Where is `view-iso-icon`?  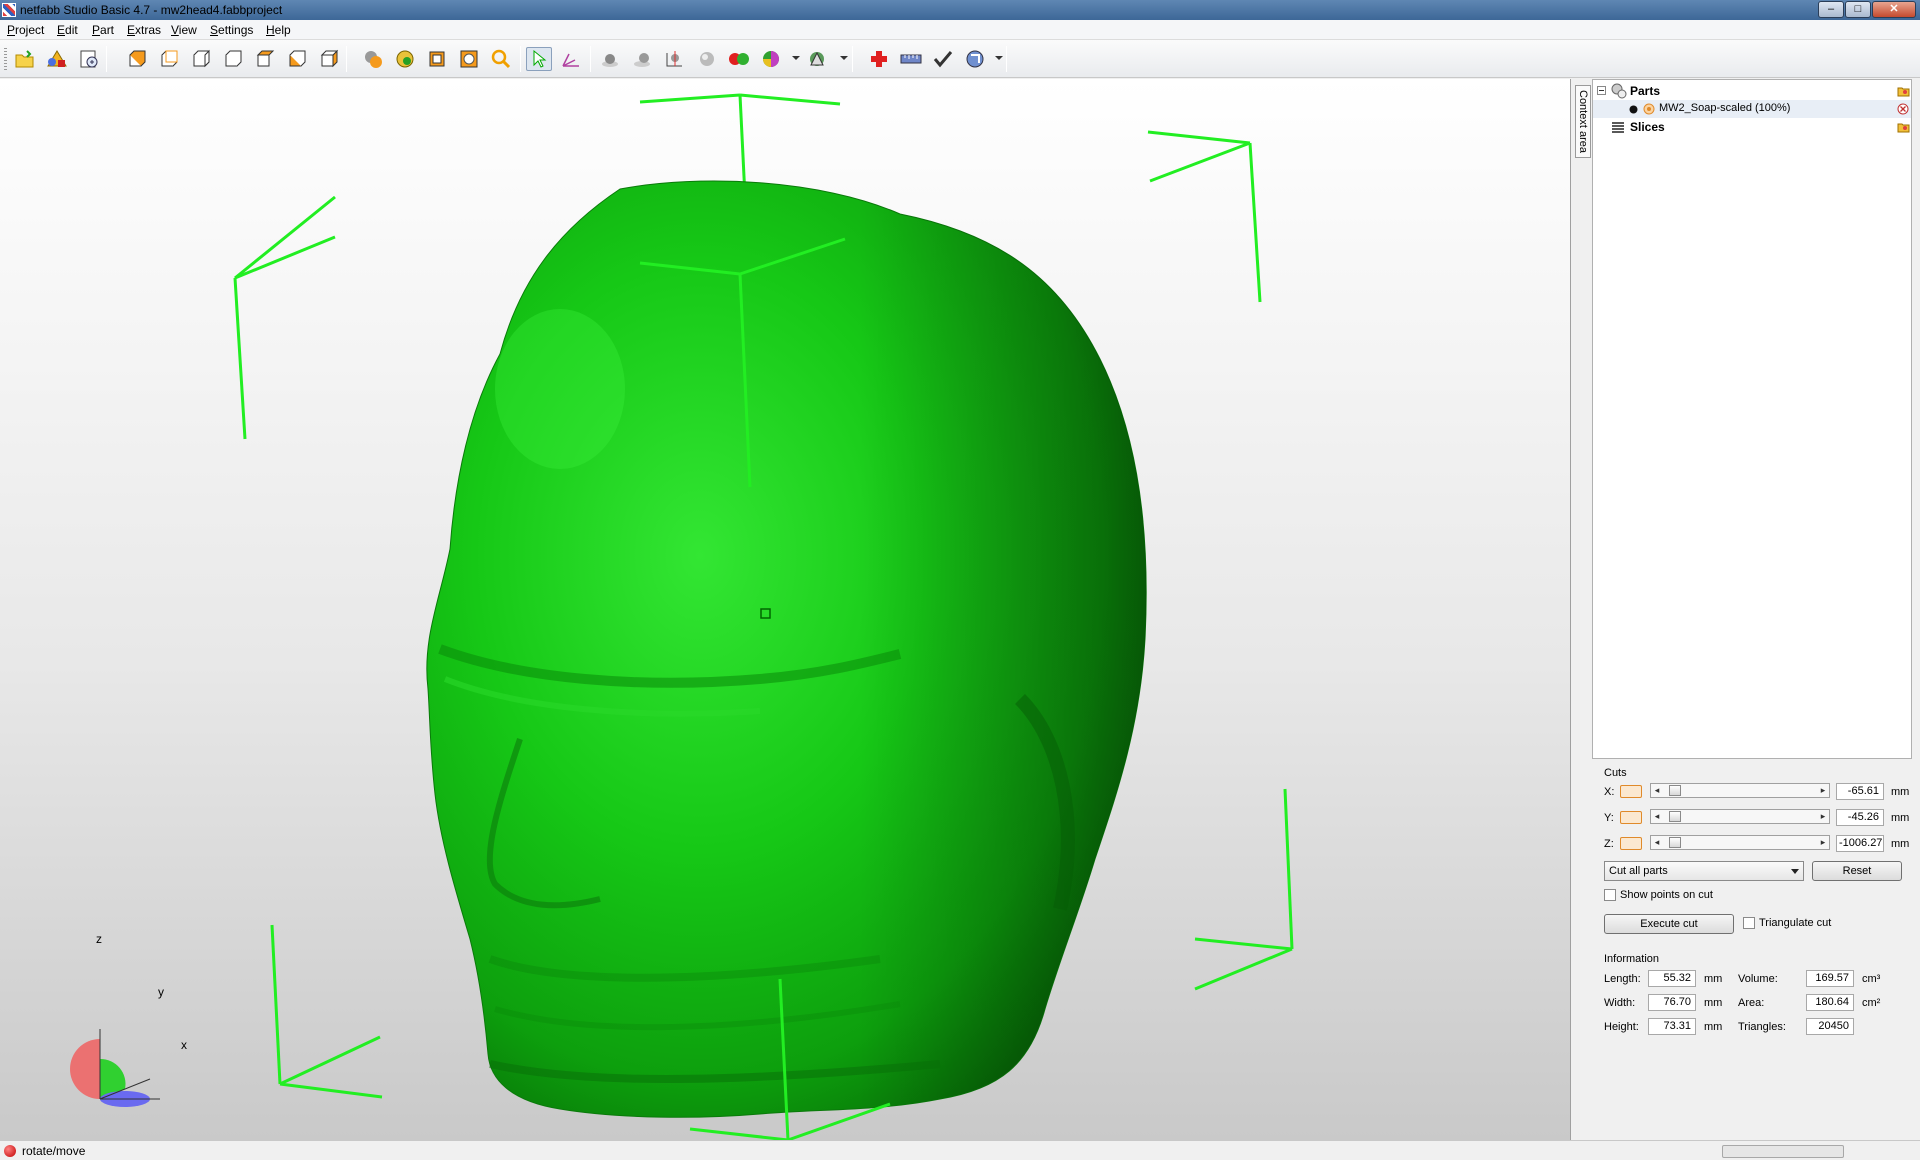 view-iso-icon is located at coordinates (329, 59).